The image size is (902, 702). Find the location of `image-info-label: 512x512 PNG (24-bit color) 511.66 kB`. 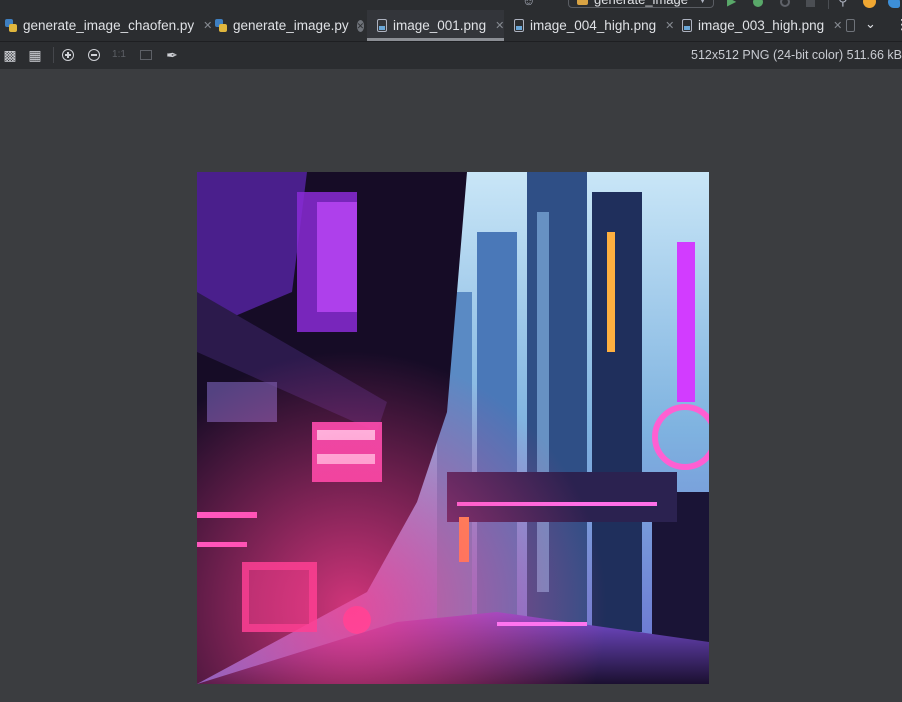

image-info-label: 512x512 PNG (24-bit color) 511.66 kB is located at coordinates (796, 55).